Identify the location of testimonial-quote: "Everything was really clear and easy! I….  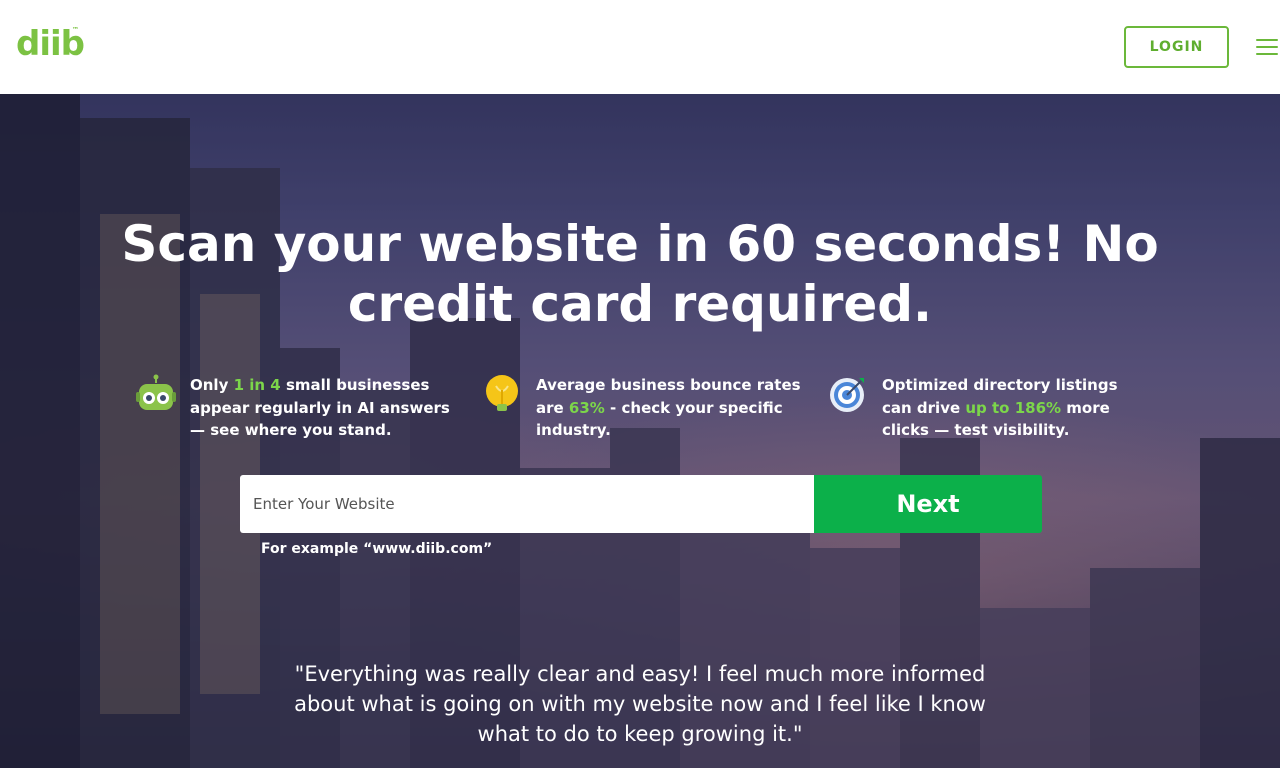
(640, 704).